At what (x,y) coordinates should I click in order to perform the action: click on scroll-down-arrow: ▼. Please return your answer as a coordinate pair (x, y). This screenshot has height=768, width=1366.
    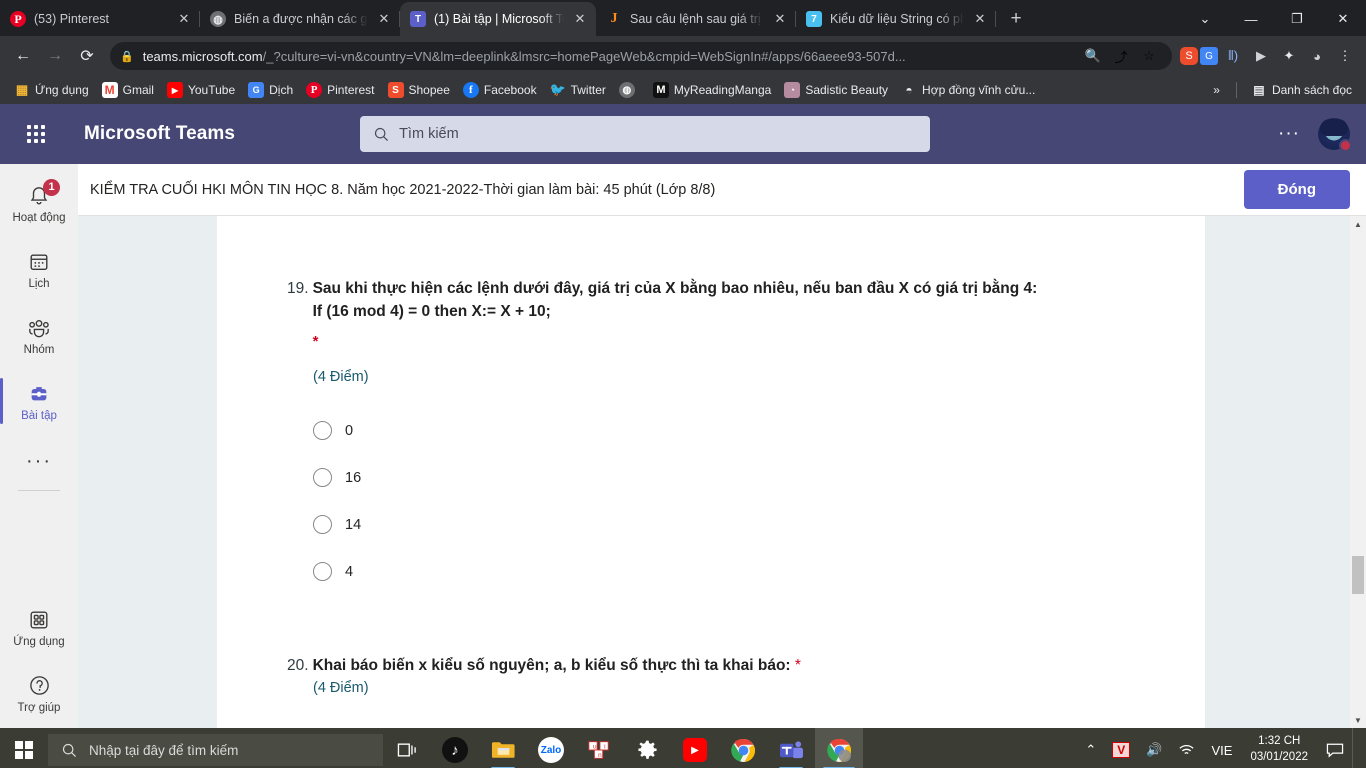
    Looking at the image, I should click on (1358, 720).